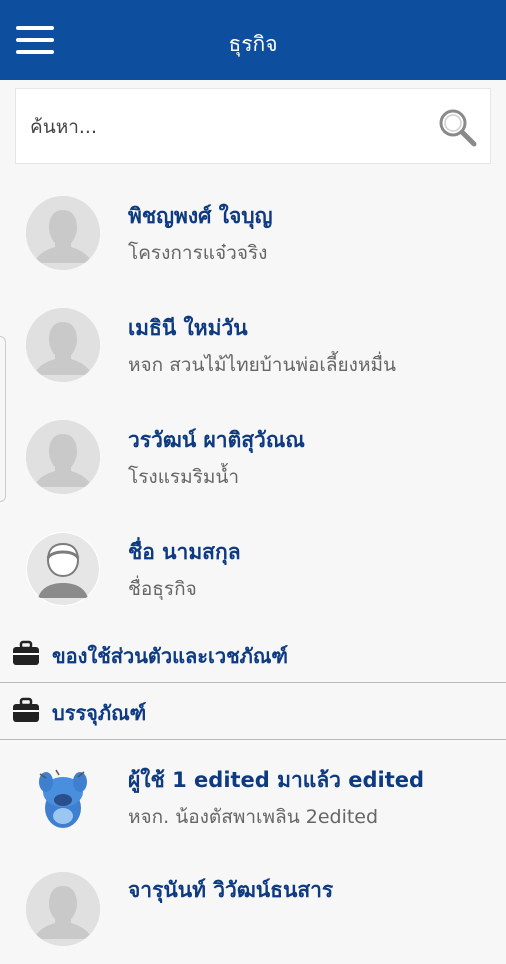 This screenshot has width=506, height=964. Describe the element at coordinates (99, 713) in the screenshot. I see `section-label: บรรจุภัณฑ์` at that location.